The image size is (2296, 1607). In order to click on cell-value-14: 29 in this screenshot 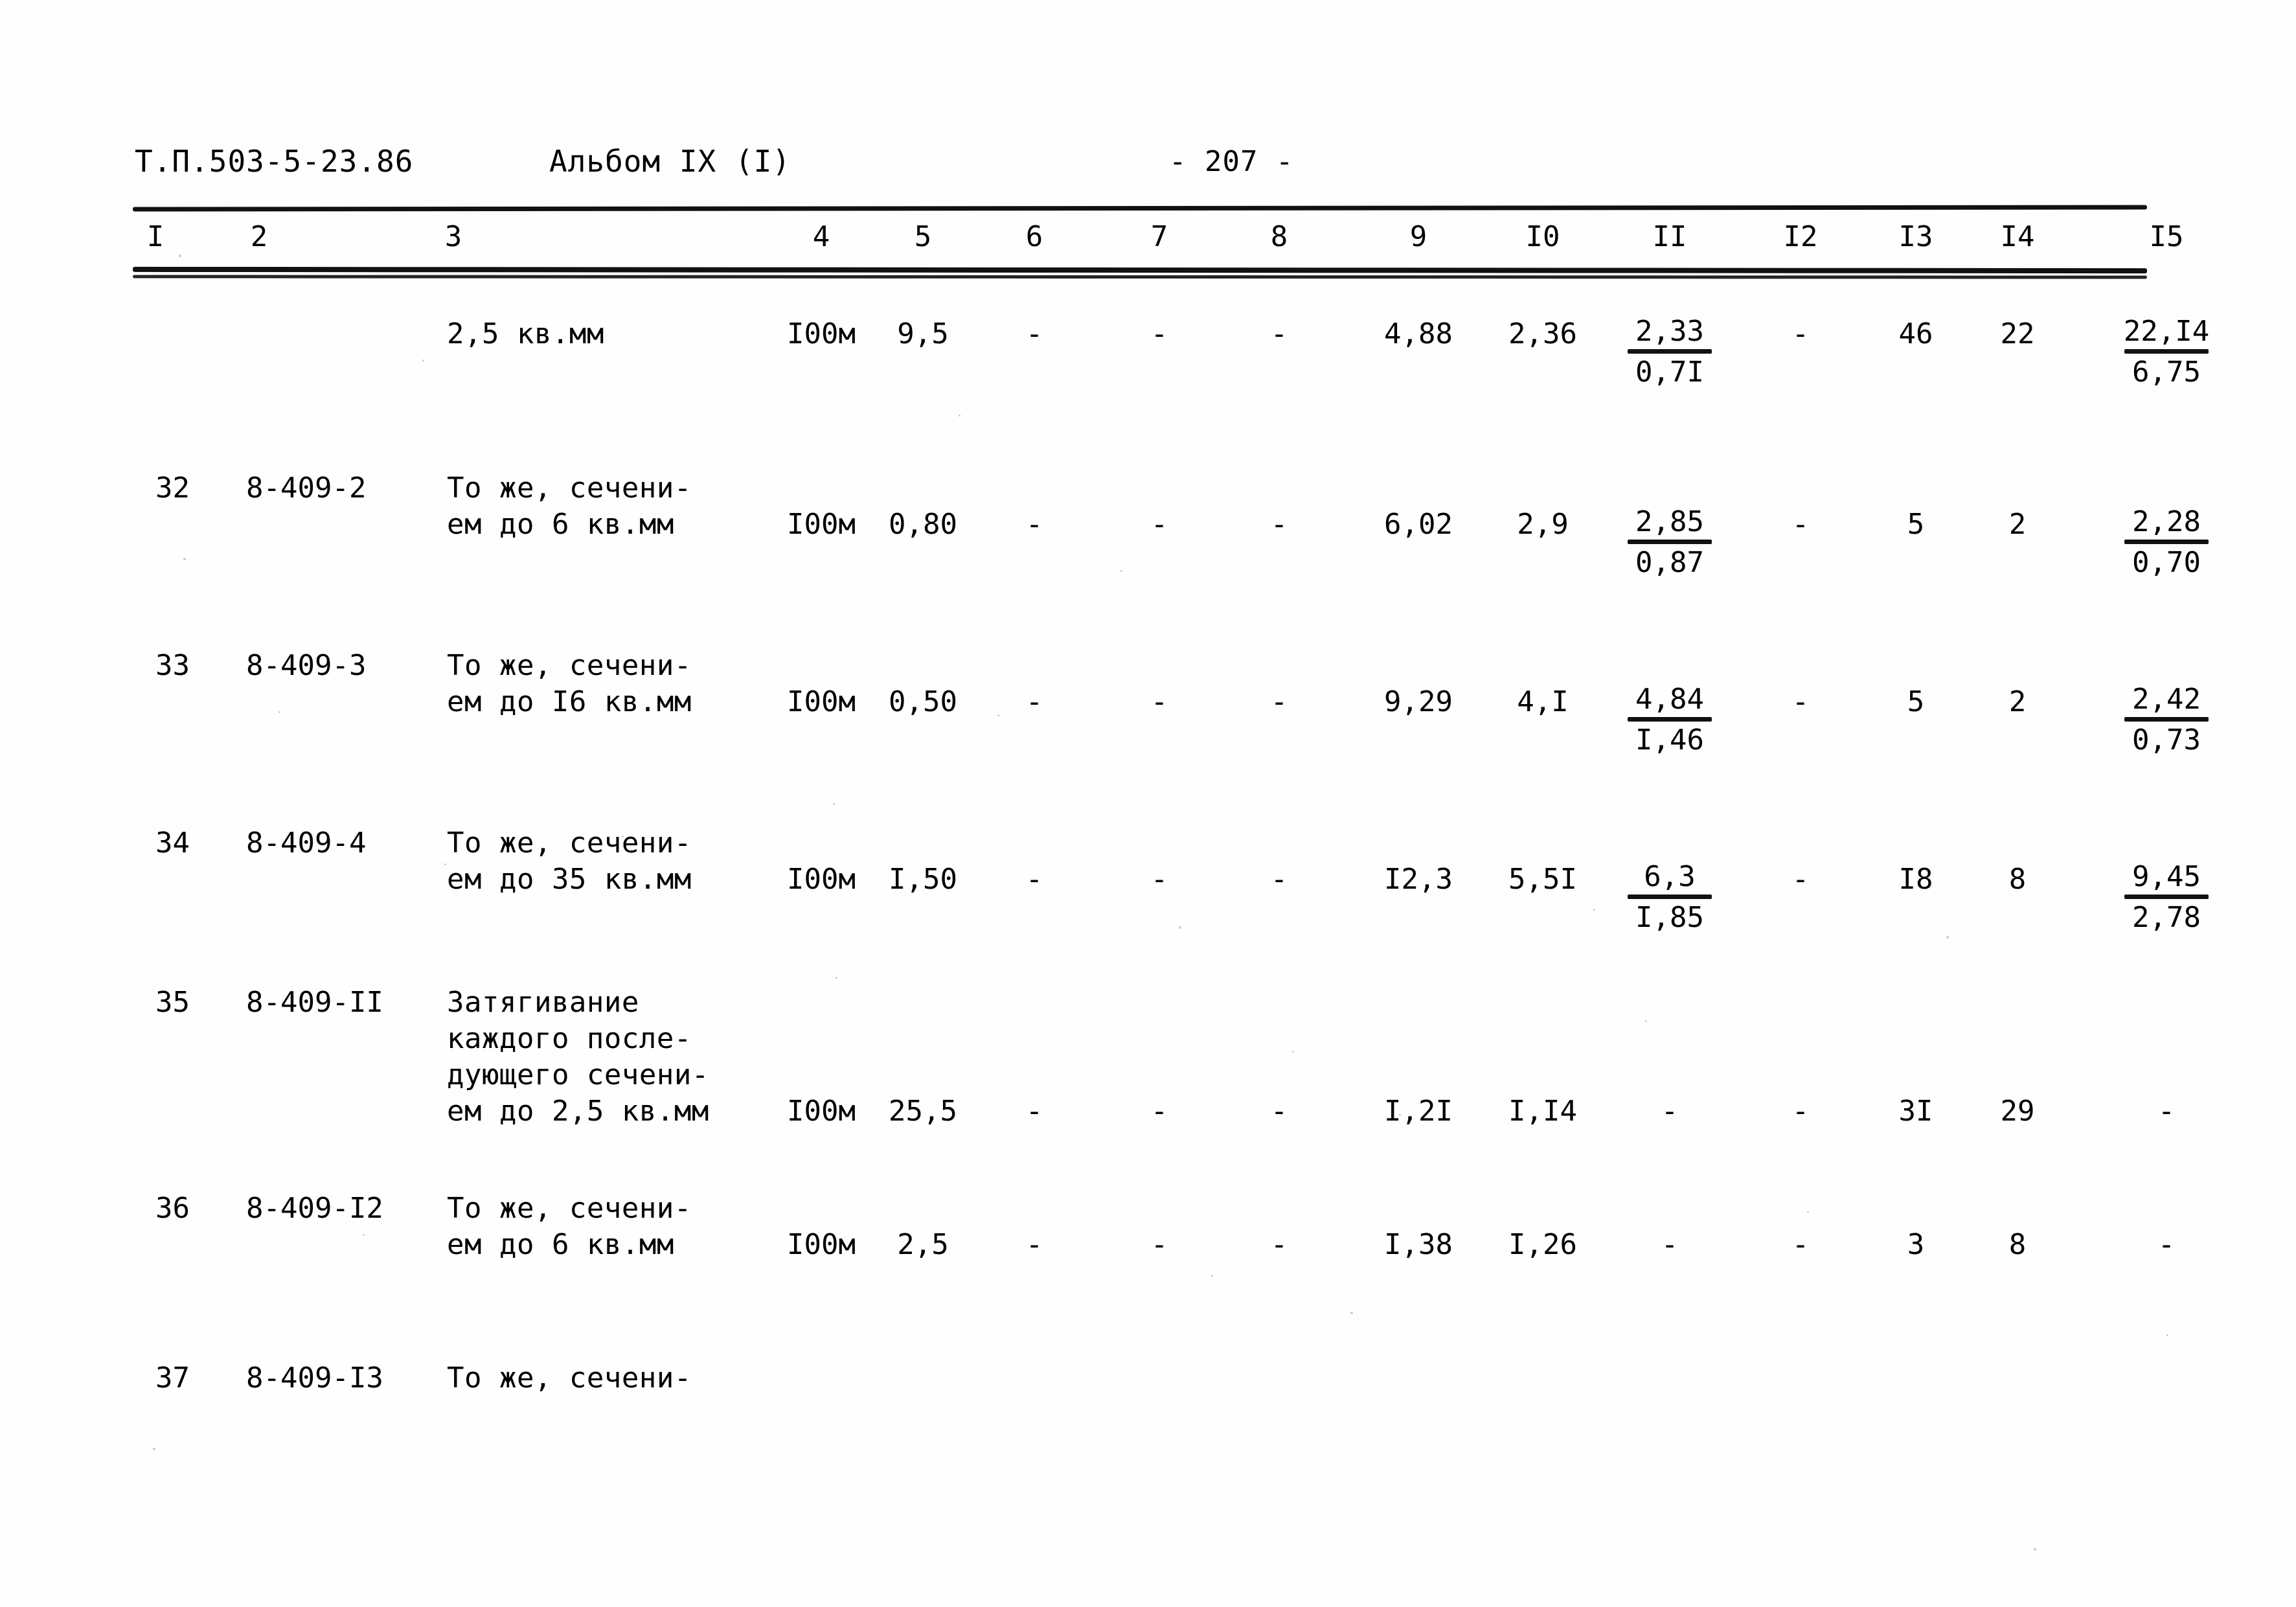, I will do `click(2017, 1111)`.